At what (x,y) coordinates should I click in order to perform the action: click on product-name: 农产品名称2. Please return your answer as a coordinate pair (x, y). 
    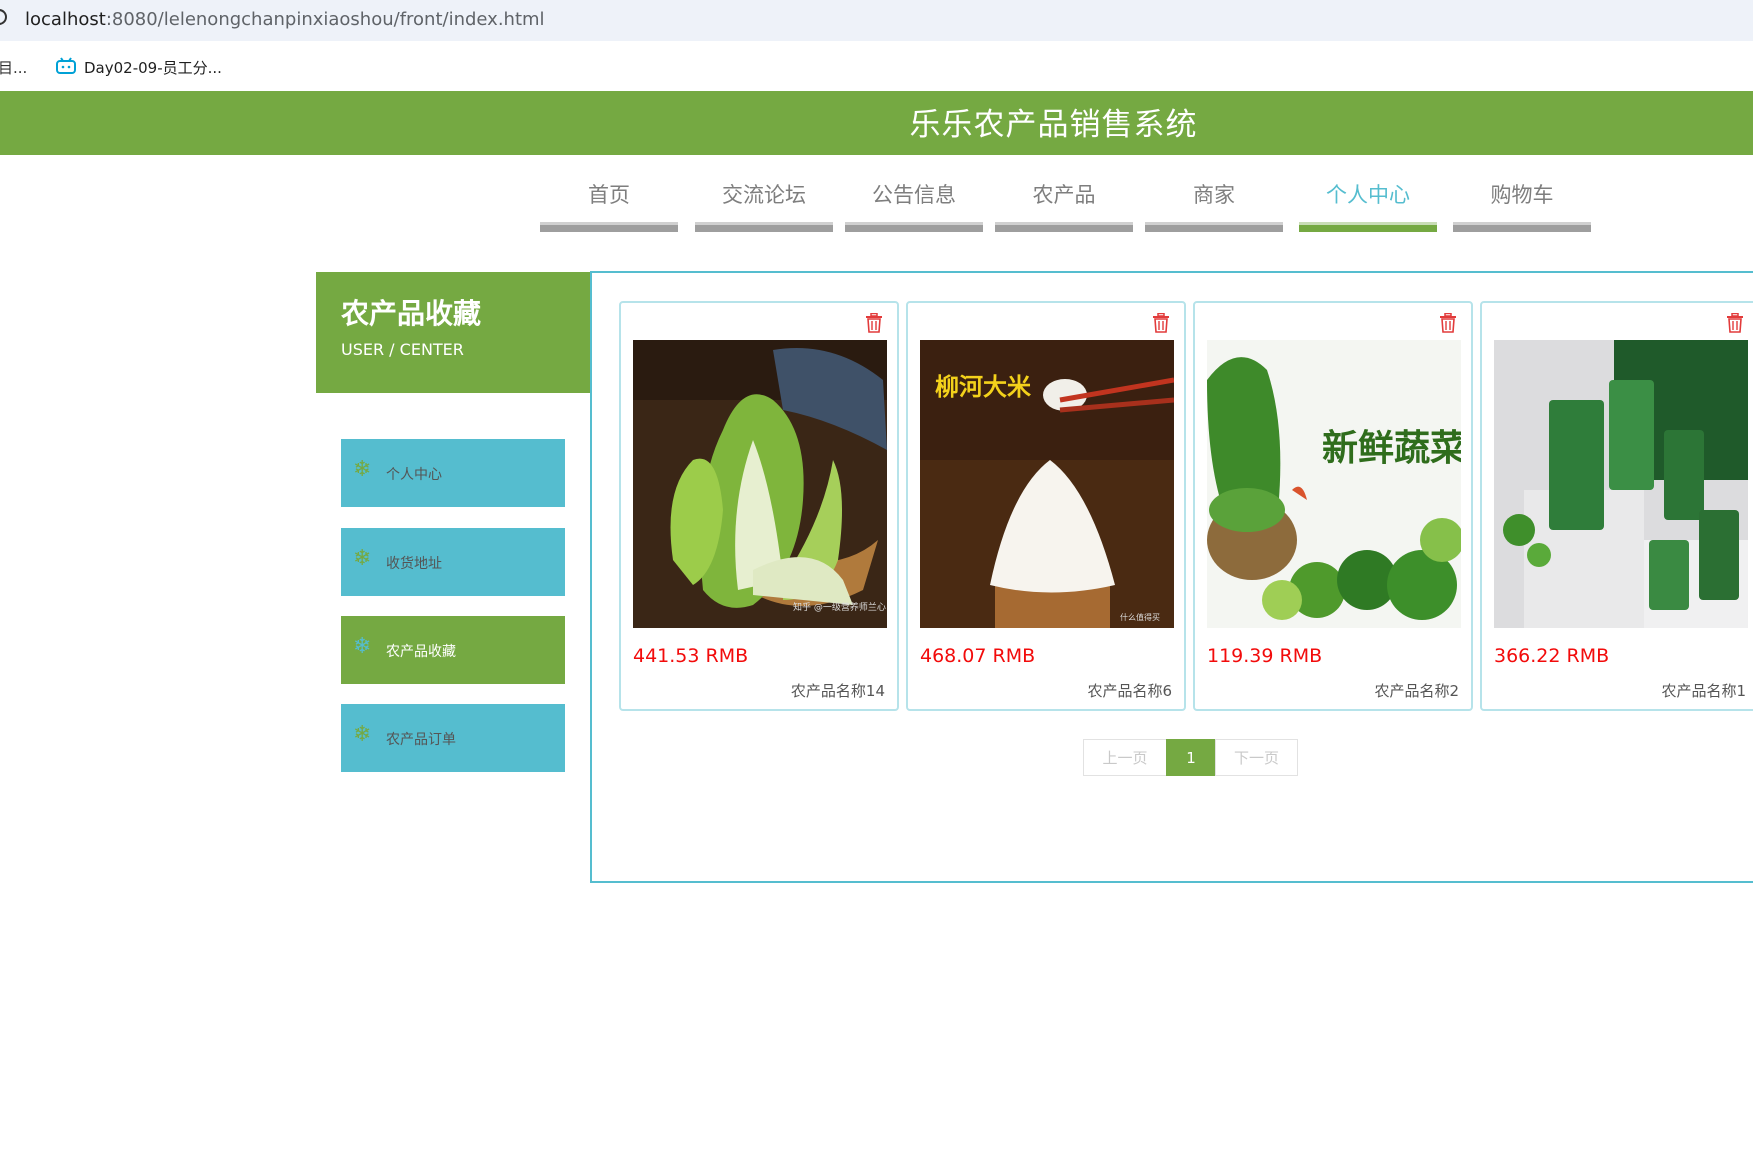
    Looking at the image, I should click on (1416, 690).